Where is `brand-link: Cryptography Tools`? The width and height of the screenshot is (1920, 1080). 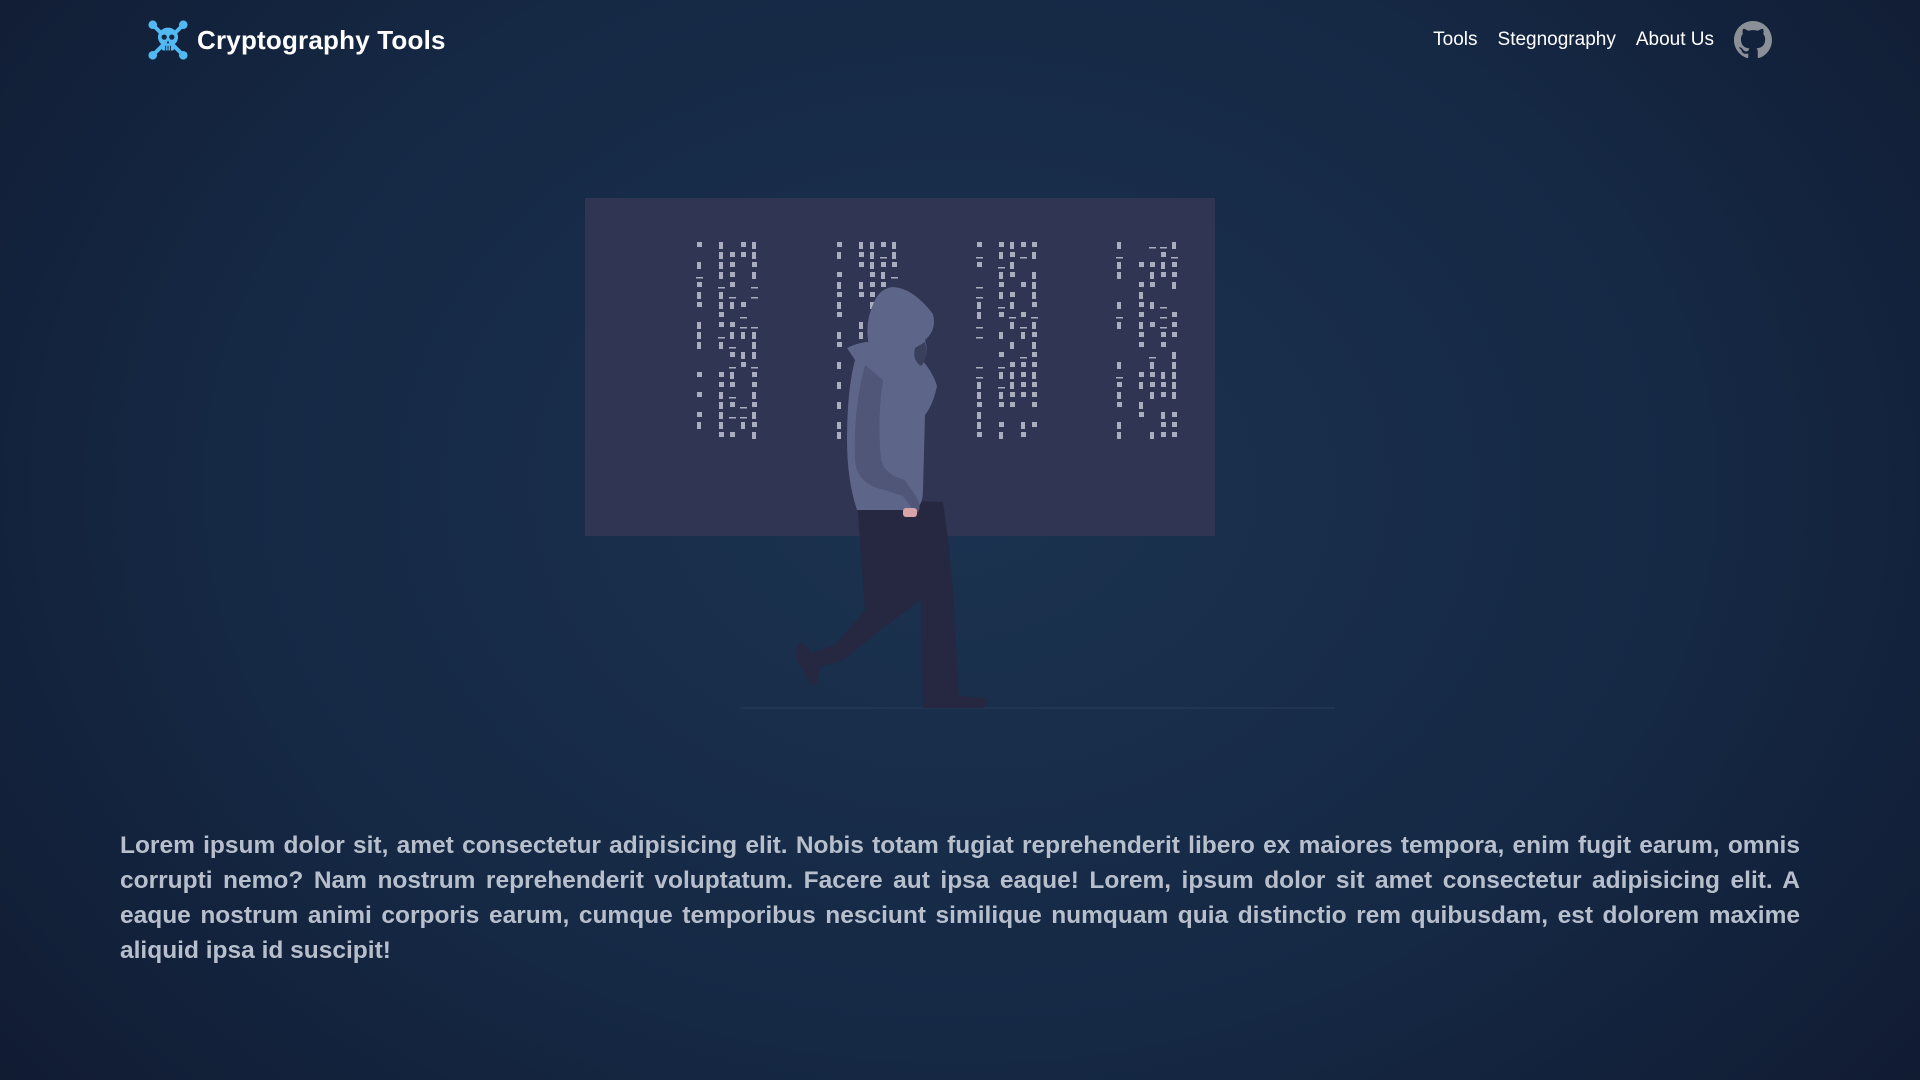
brand-link: Cryptography Tools is located at coordinates (296, 40).